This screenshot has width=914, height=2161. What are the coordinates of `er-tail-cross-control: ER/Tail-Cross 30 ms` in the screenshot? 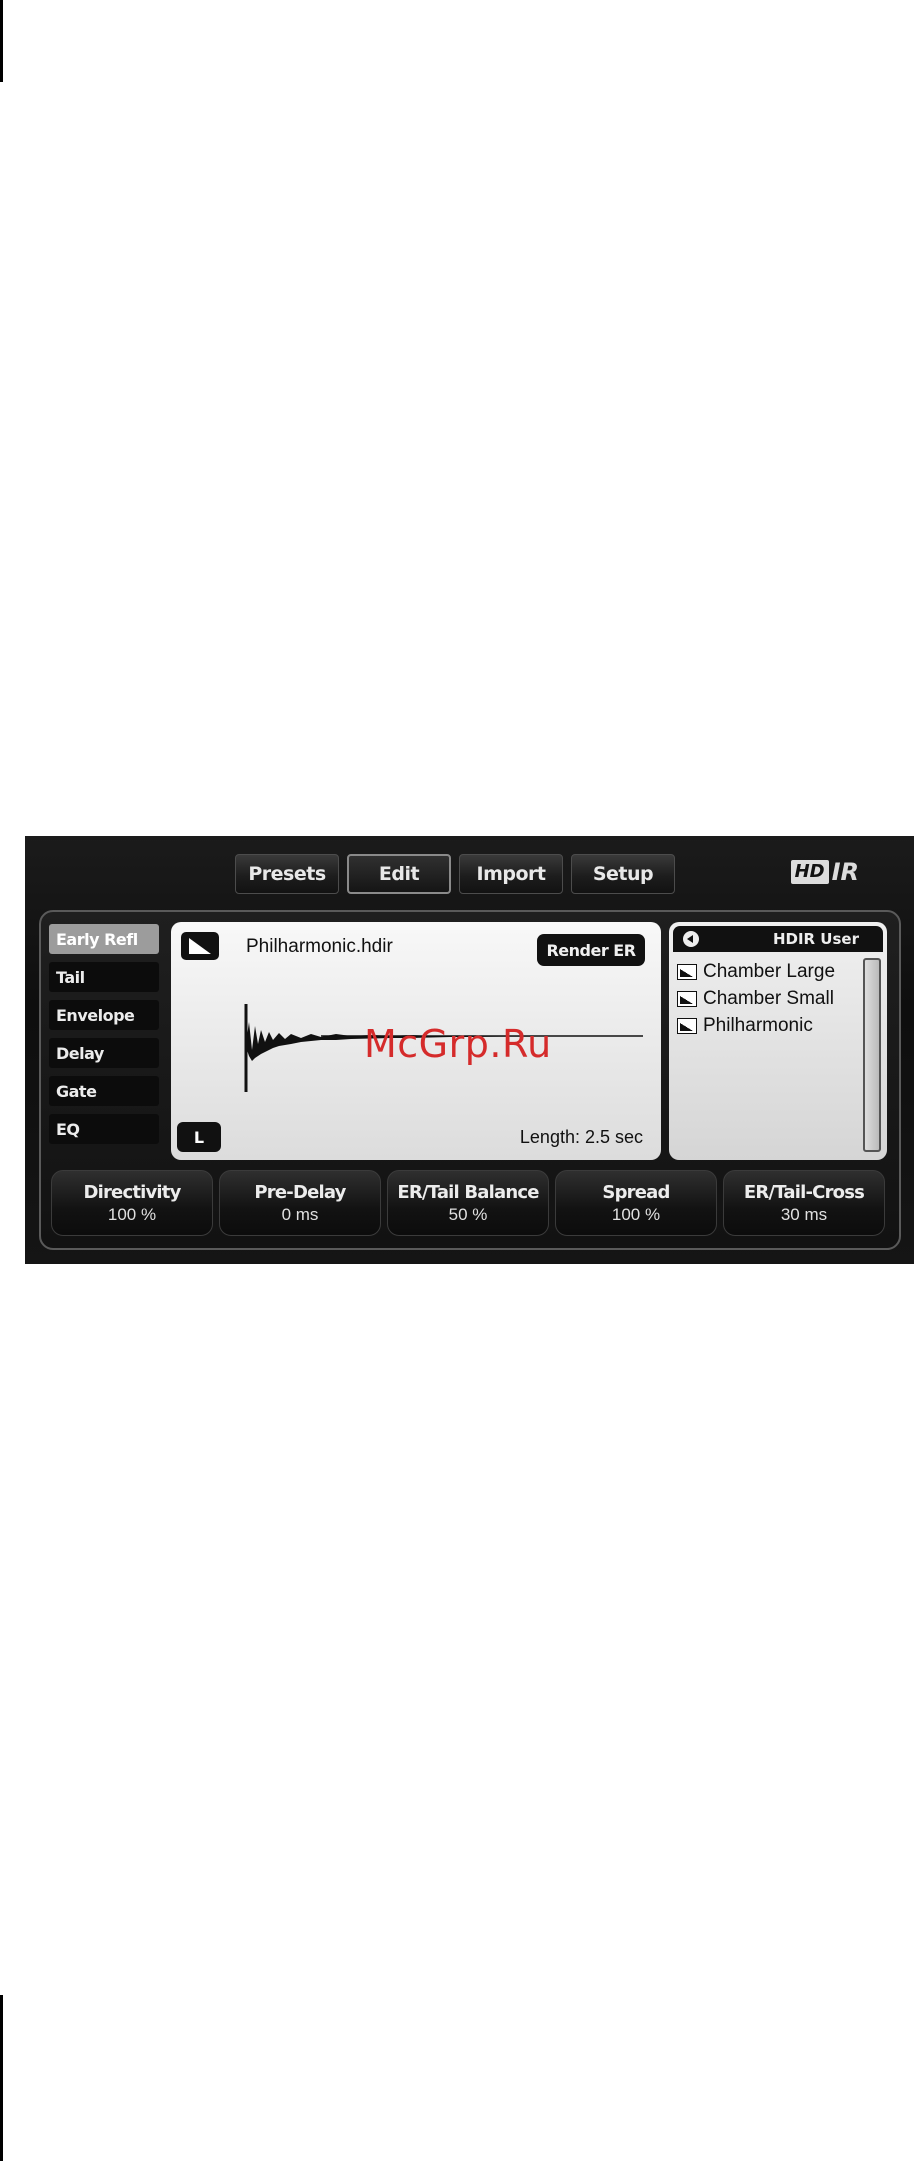 It's located at (804, 1203).